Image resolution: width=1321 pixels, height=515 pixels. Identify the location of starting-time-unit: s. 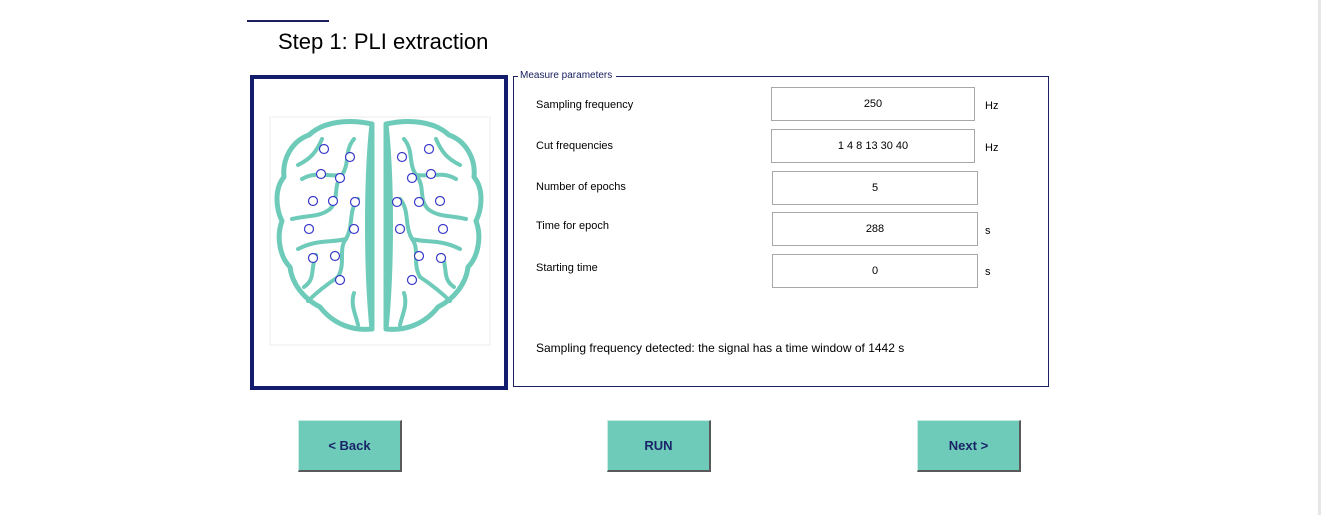
(988, 272).